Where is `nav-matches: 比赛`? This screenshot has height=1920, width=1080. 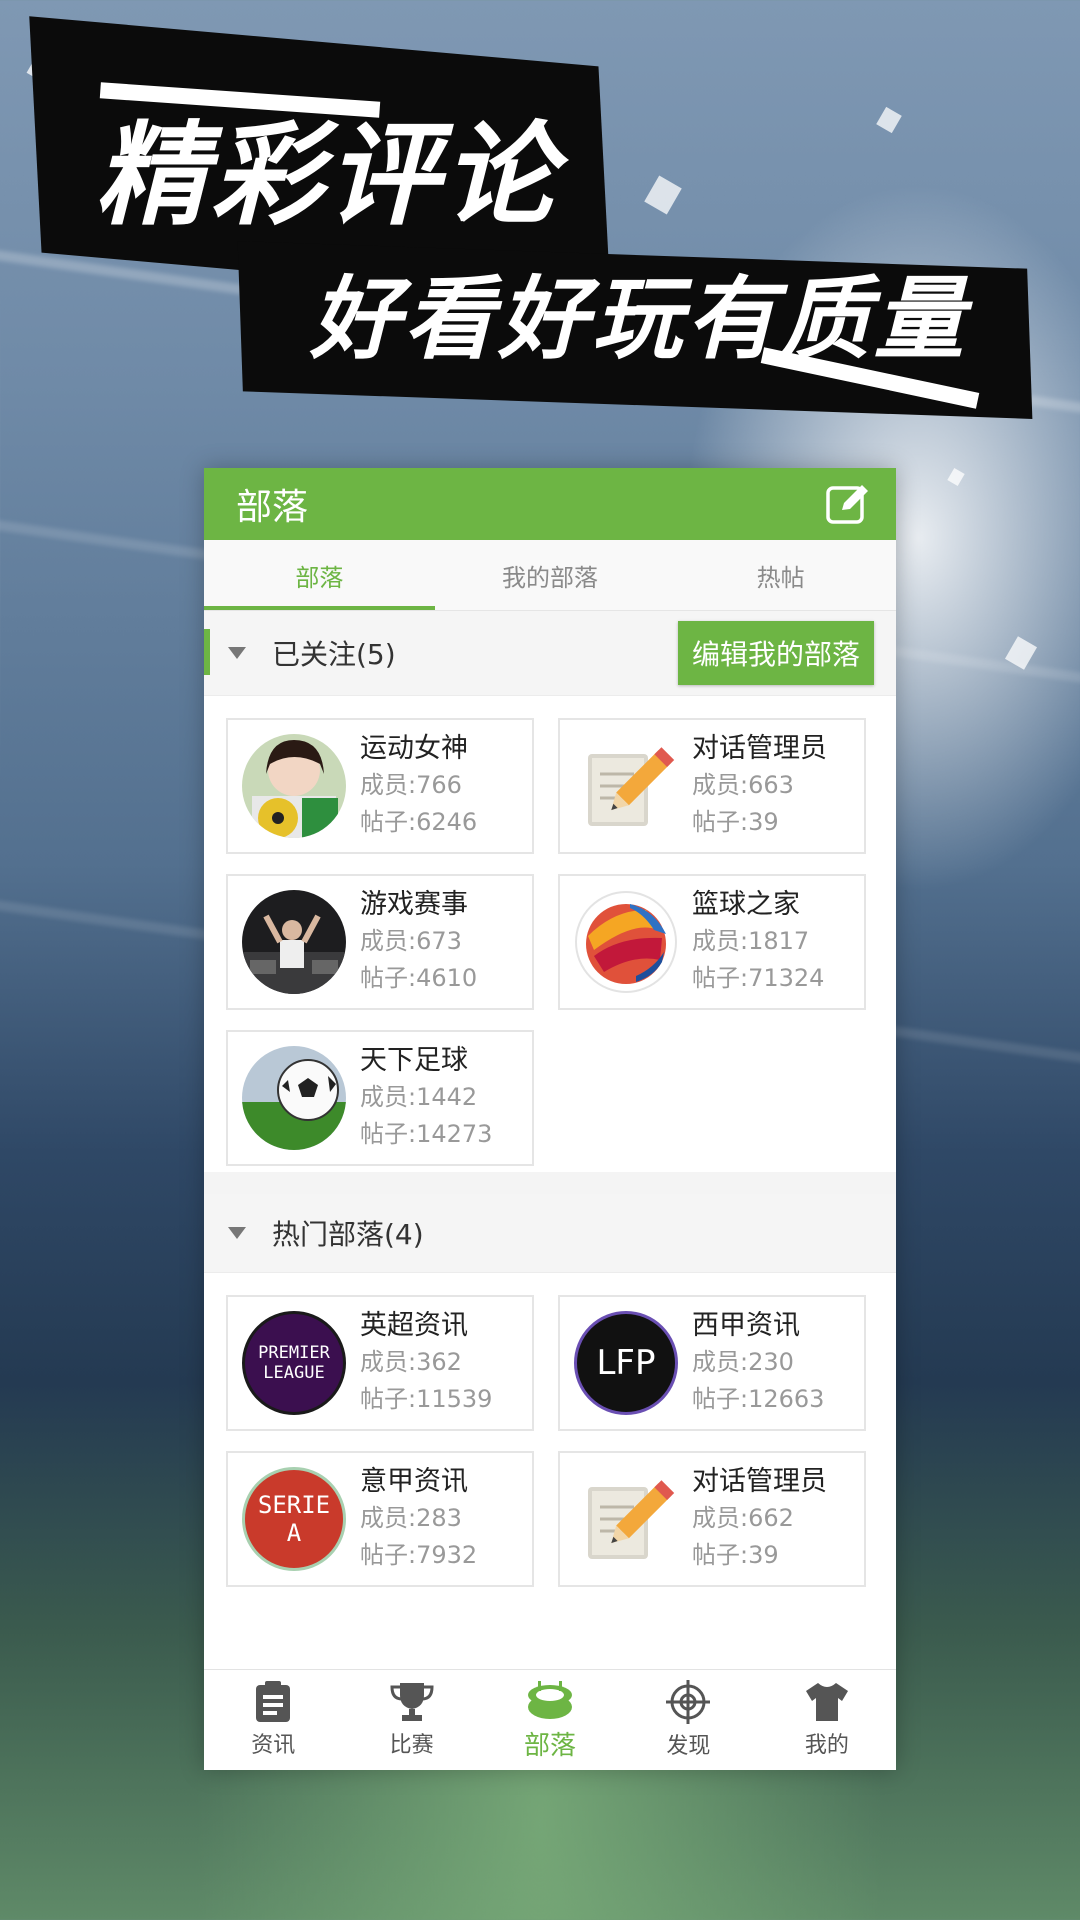
nav-matches: 比赛 is located at coordinates (411, 1720).